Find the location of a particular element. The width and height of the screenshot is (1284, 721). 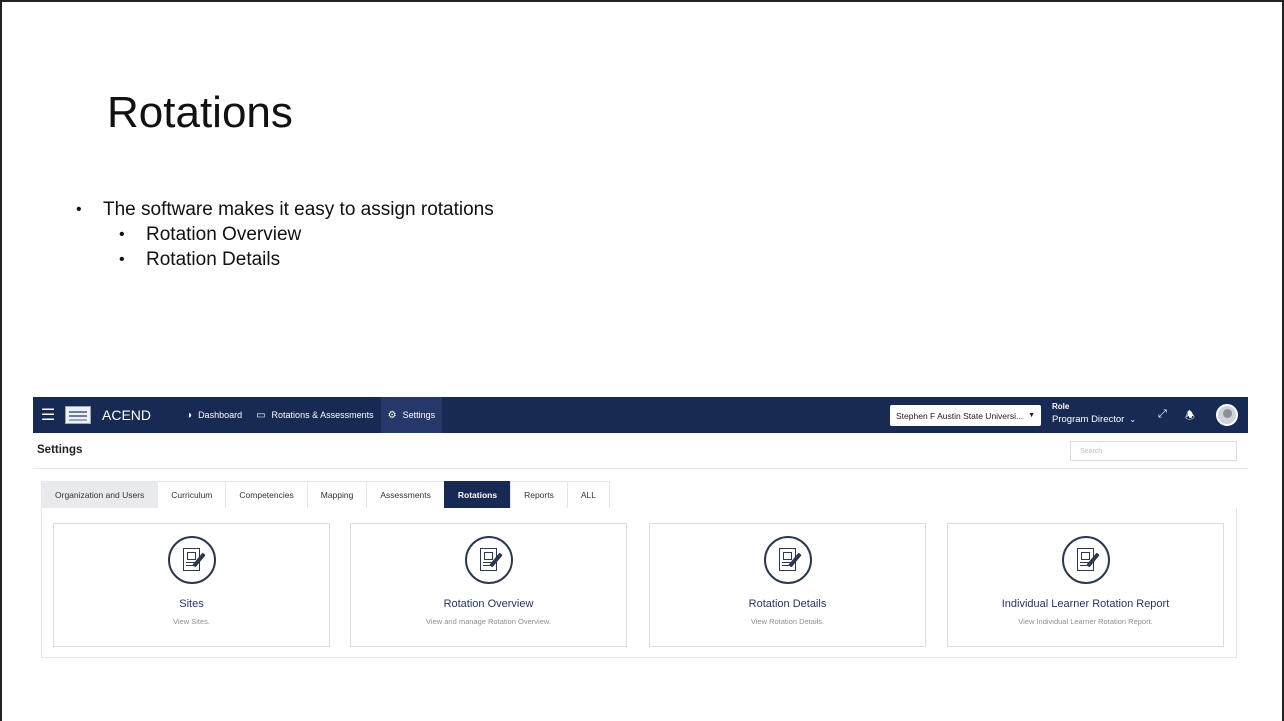

tab-rotations: Rotations is located at coordinates (477, 494).